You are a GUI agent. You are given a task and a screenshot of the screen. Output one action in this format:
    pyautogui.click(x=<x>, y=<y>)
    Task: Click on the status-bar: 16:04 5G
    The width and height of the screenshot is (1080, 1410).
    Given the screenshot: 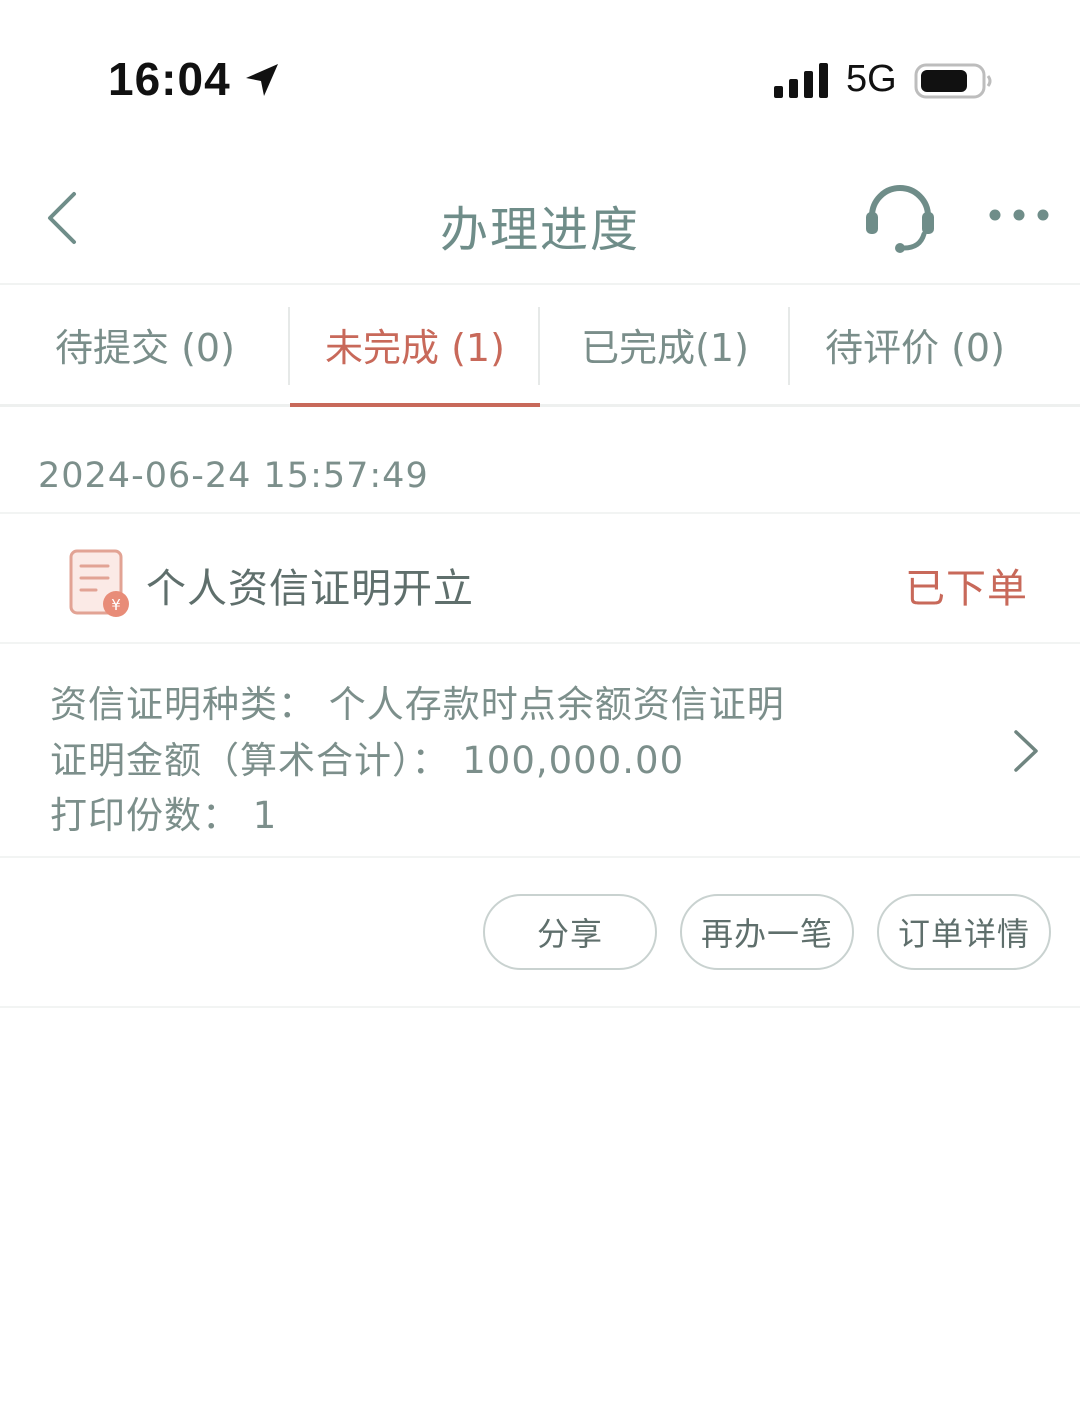 What is the action you would take?
    pyautogui.click(x=540, y=75)
    